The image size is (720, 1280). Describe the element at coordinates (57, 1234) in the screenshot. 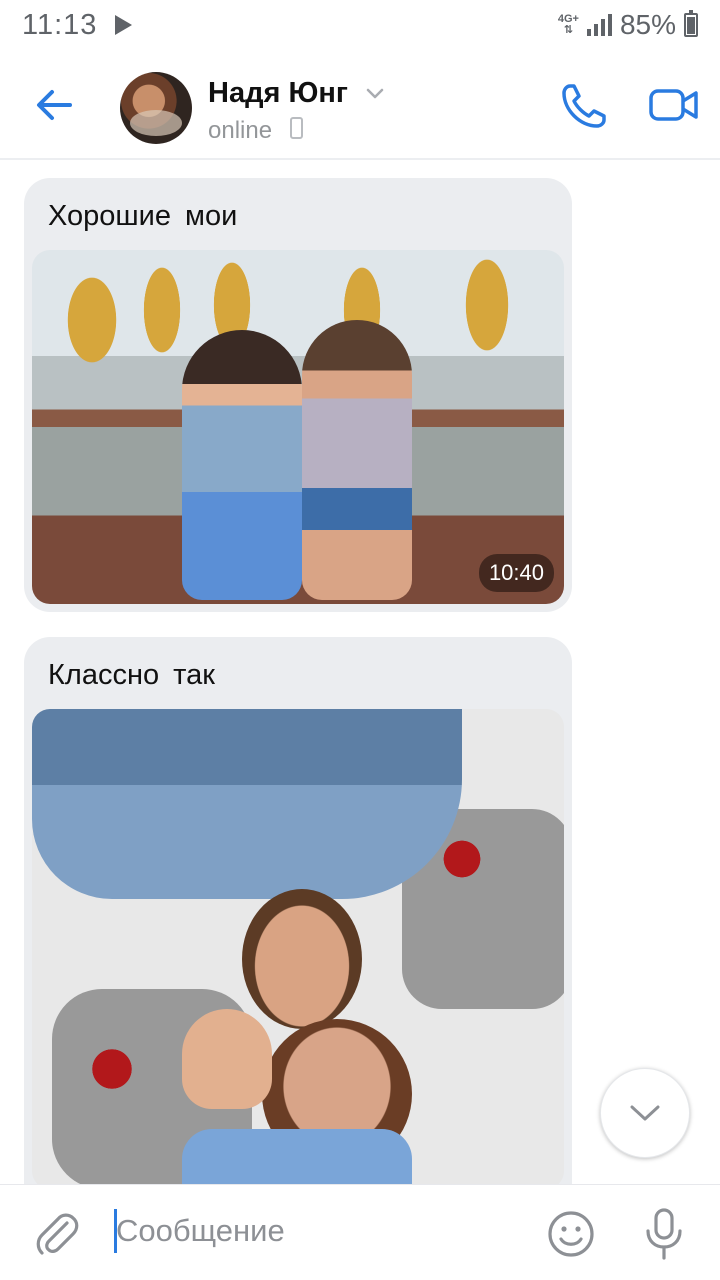

I see `paperclip-icon` at that location.